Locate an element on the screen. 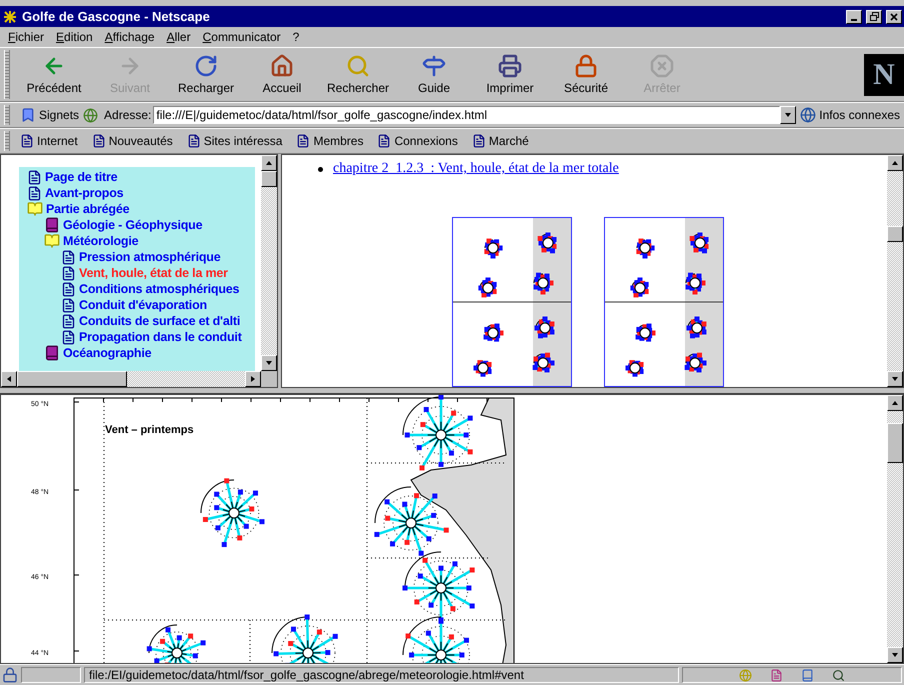 This screenshot has height=685, width=904. address-field: file:///E|/guidemetoc/data/html/fsor_golfe_gascogne/index.html is located at coordinates (466, 115).